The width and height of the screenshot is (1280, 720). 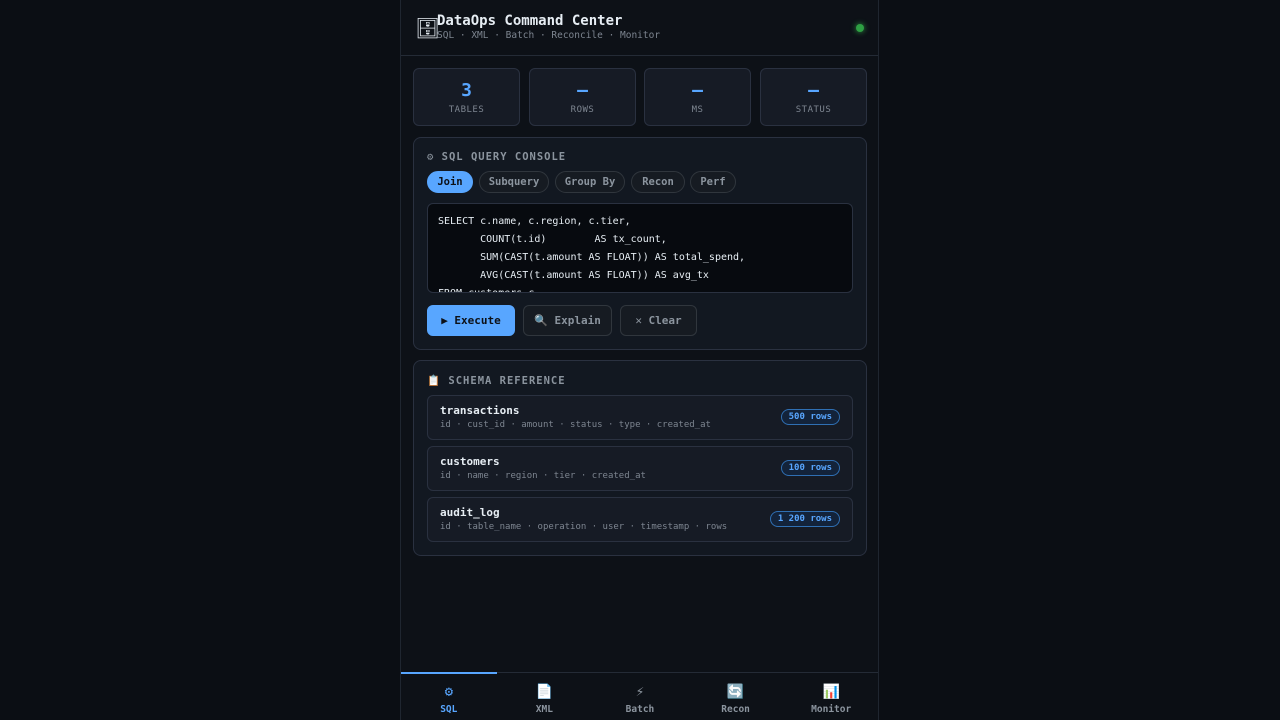 I want to click on row-count-badge: 100 rows, so click(x=810, y=468).